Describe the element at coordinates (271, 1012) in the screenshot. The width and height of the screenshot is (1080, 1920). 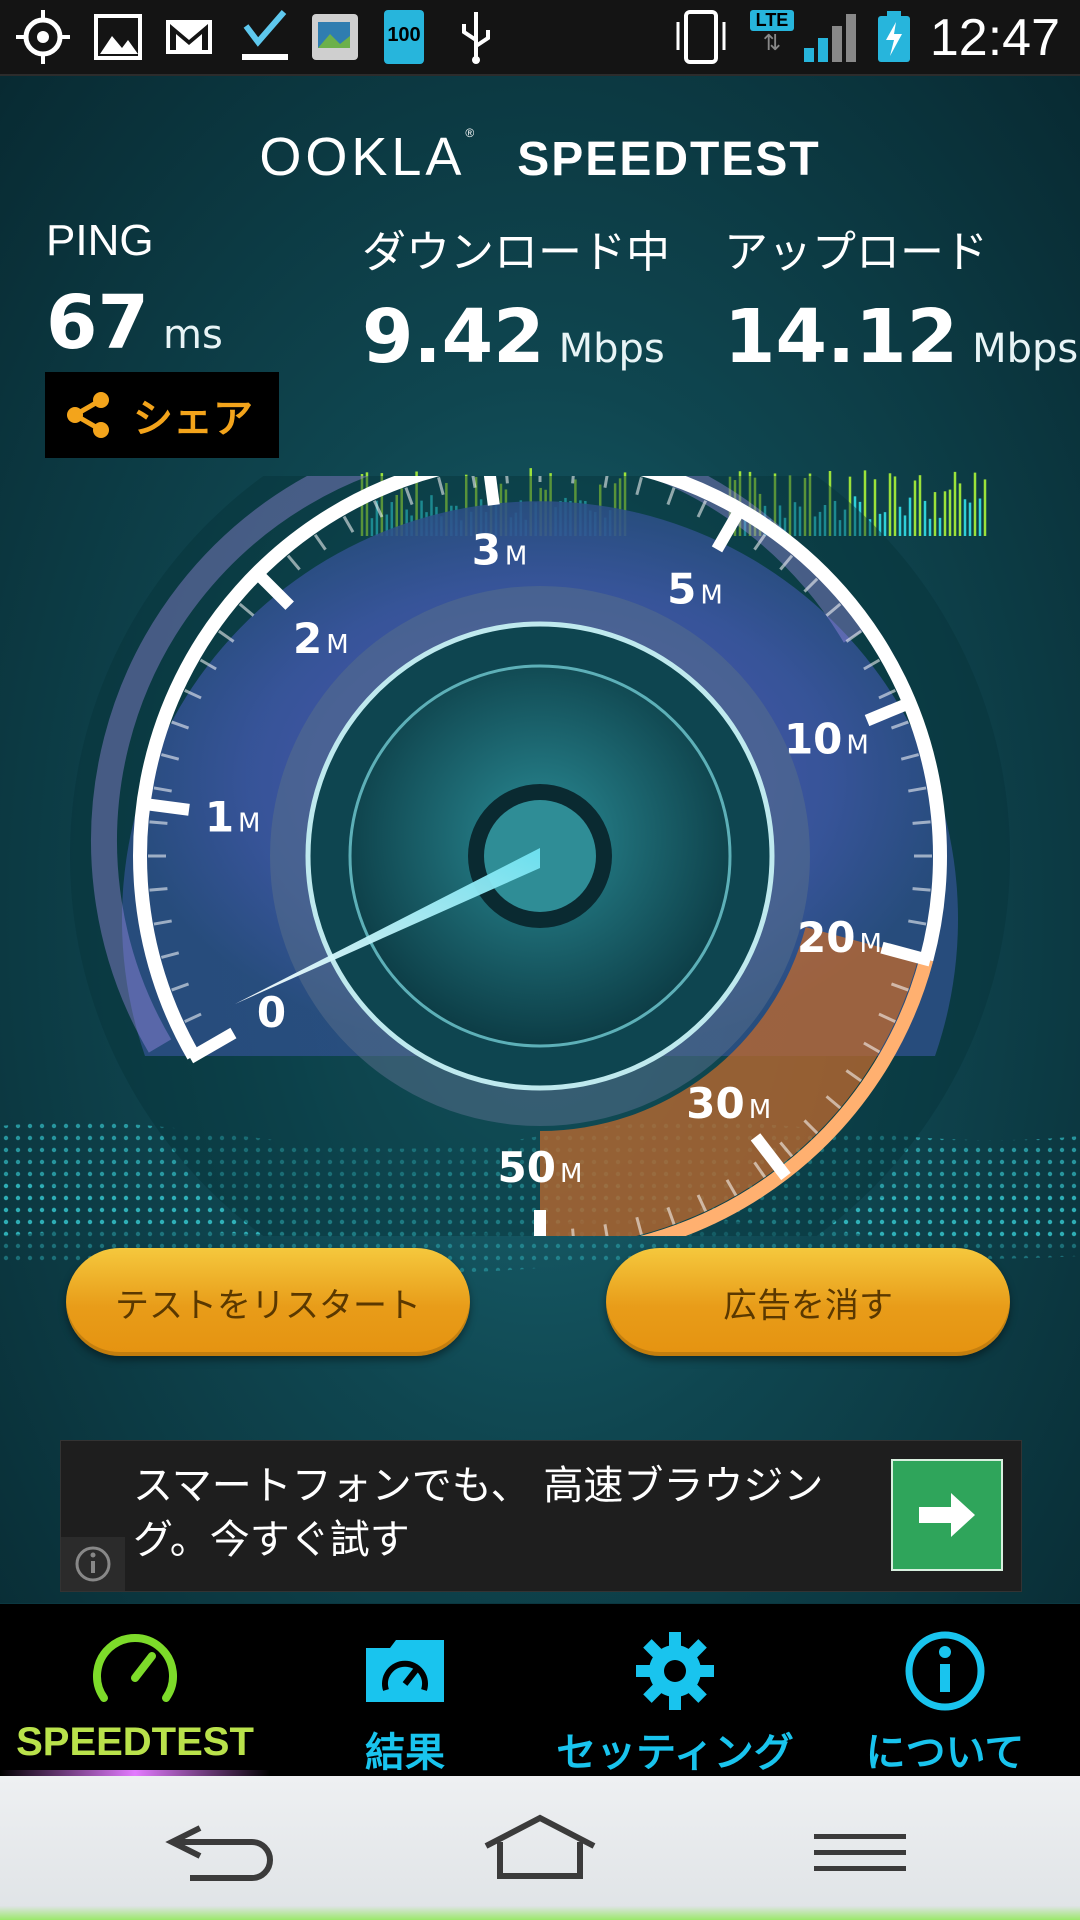
I see `gauge-tick-label: 0` at that location.